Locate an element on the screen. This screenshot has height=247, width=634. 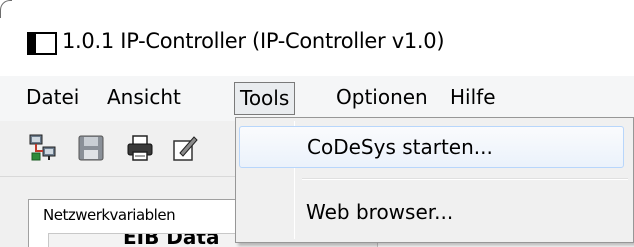
menu-tools: Tools is located at coordinates (265, 98).